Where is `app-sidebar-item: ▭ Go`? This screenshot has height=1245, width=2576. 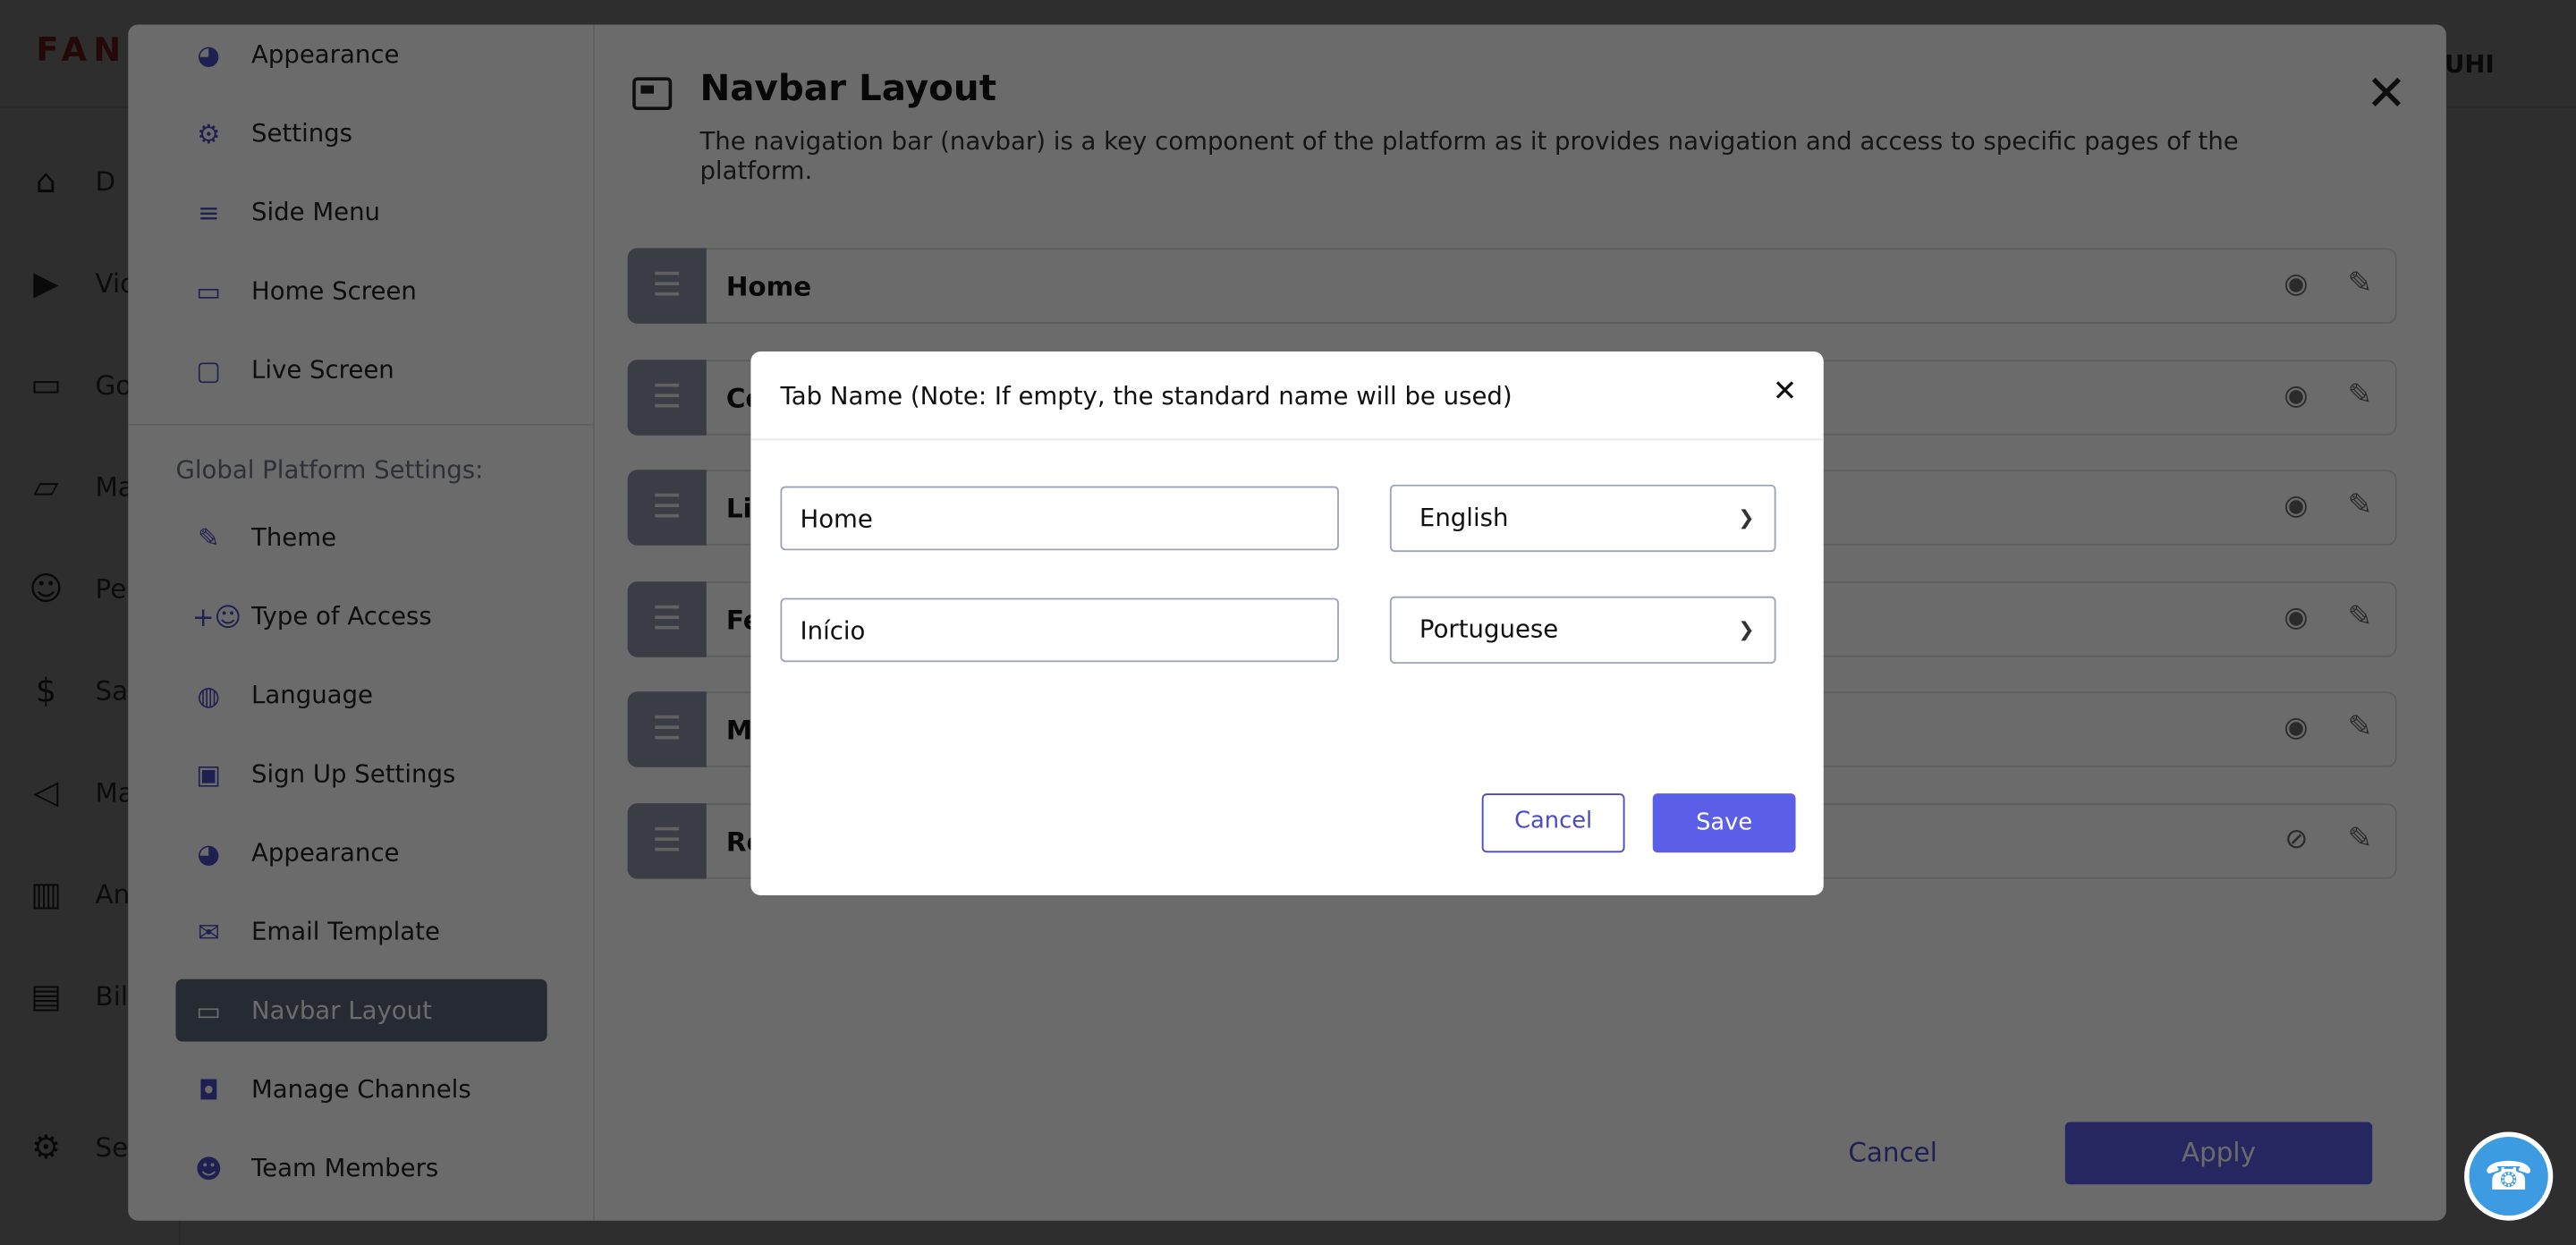 app-sidebar-item: ▭ Go is located at coordinates (78, 384).